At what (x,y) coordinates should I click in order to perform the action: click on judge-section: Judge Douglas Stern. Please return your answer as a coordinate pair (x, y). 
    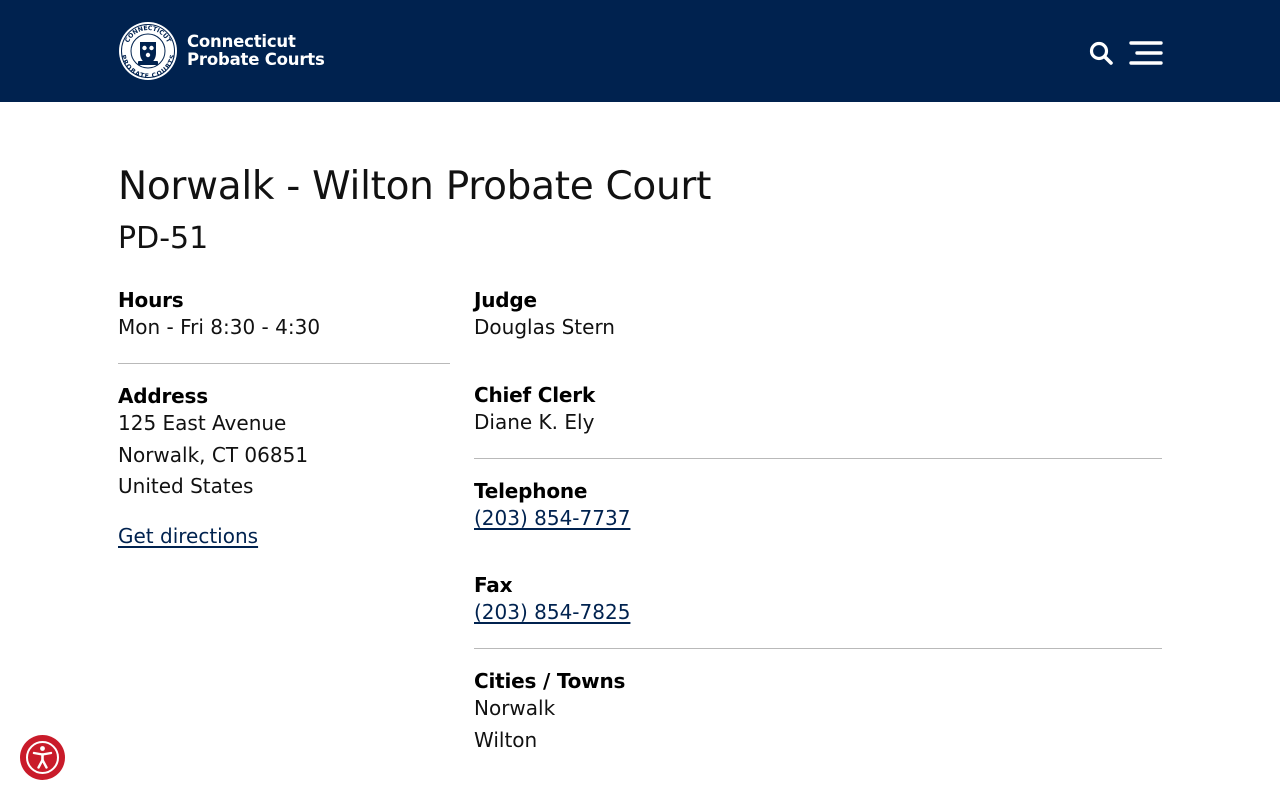
    Looking at the image, I should click on (544, 316).